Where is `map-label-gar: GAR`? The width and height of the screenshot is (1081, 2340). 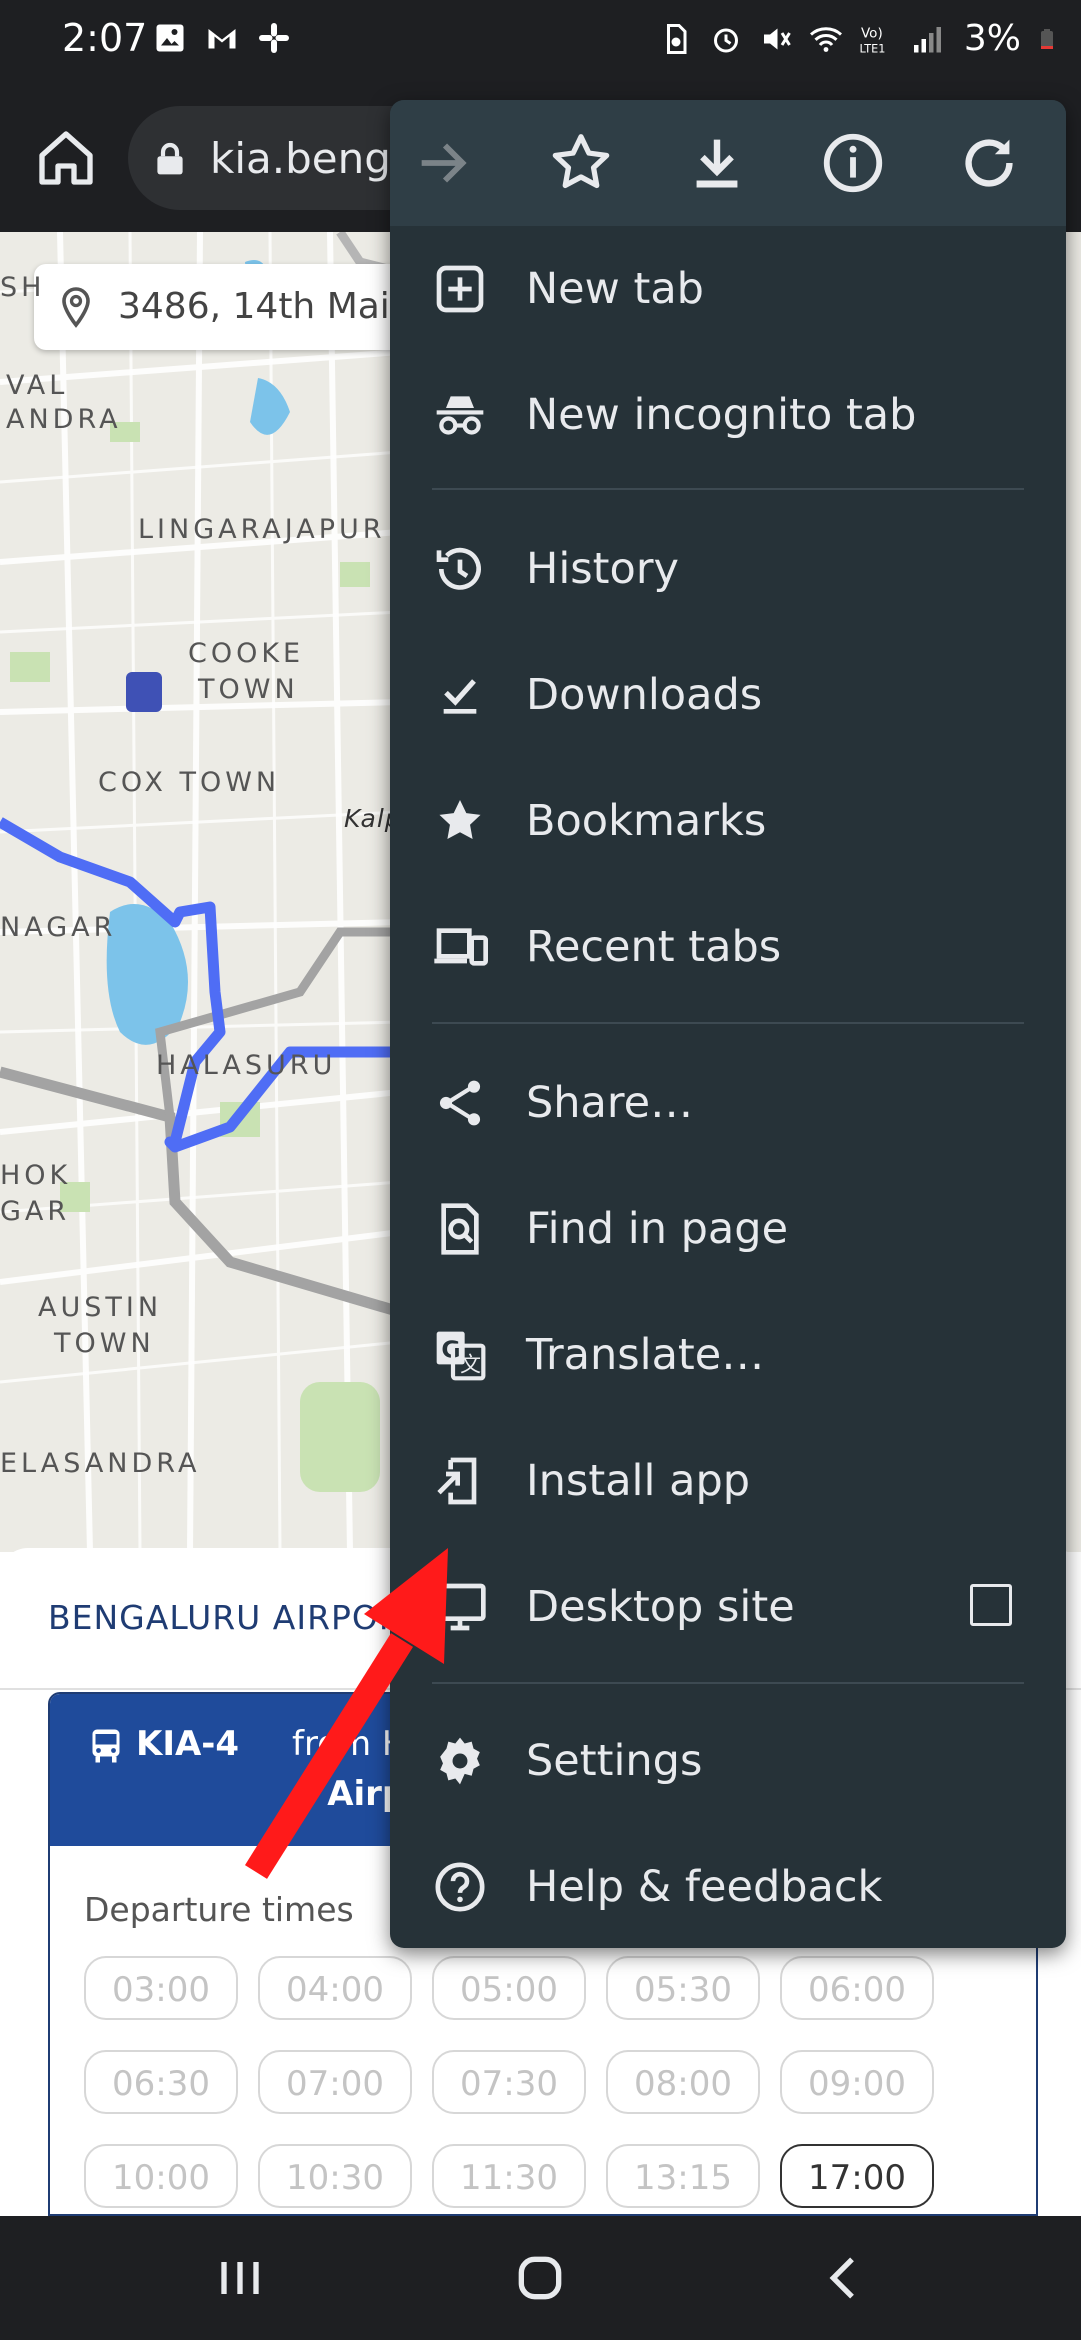
map-label-gar: GAR is located at coordinates (35, 1211).